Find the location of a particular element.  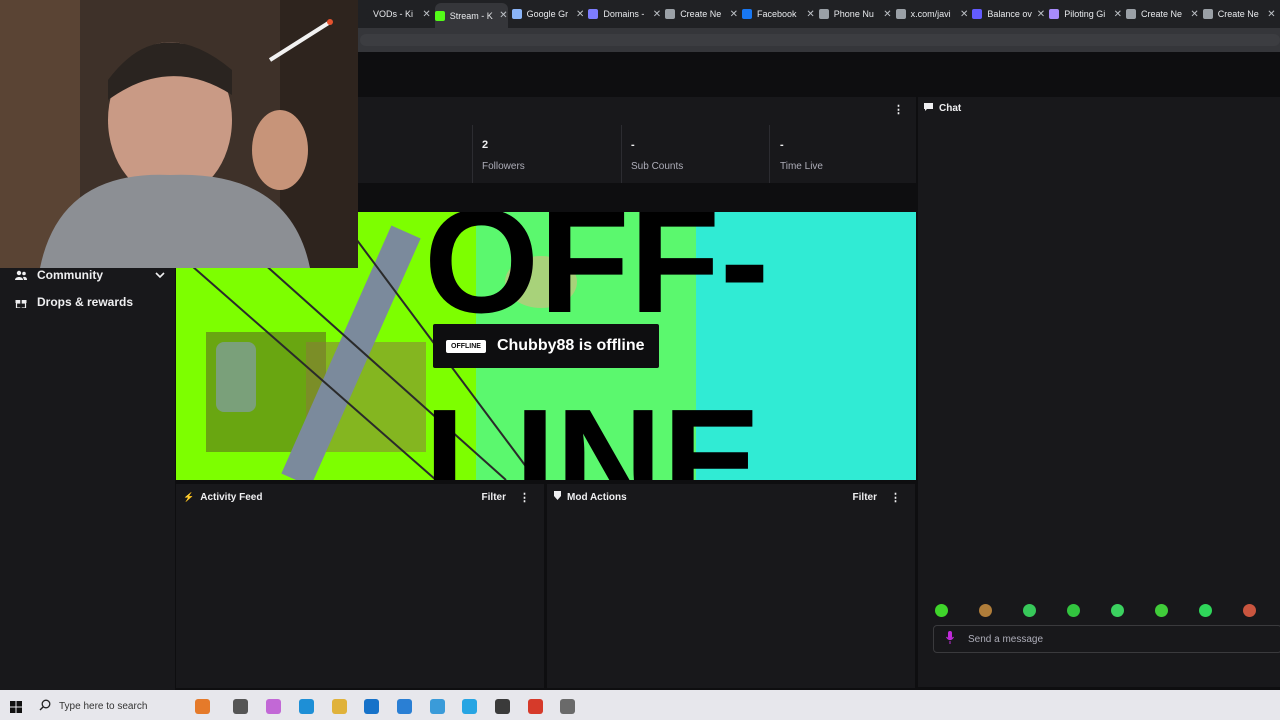

sidebar-item-drops-rewards: Drops & rewards is located at coordinates (90, 302).